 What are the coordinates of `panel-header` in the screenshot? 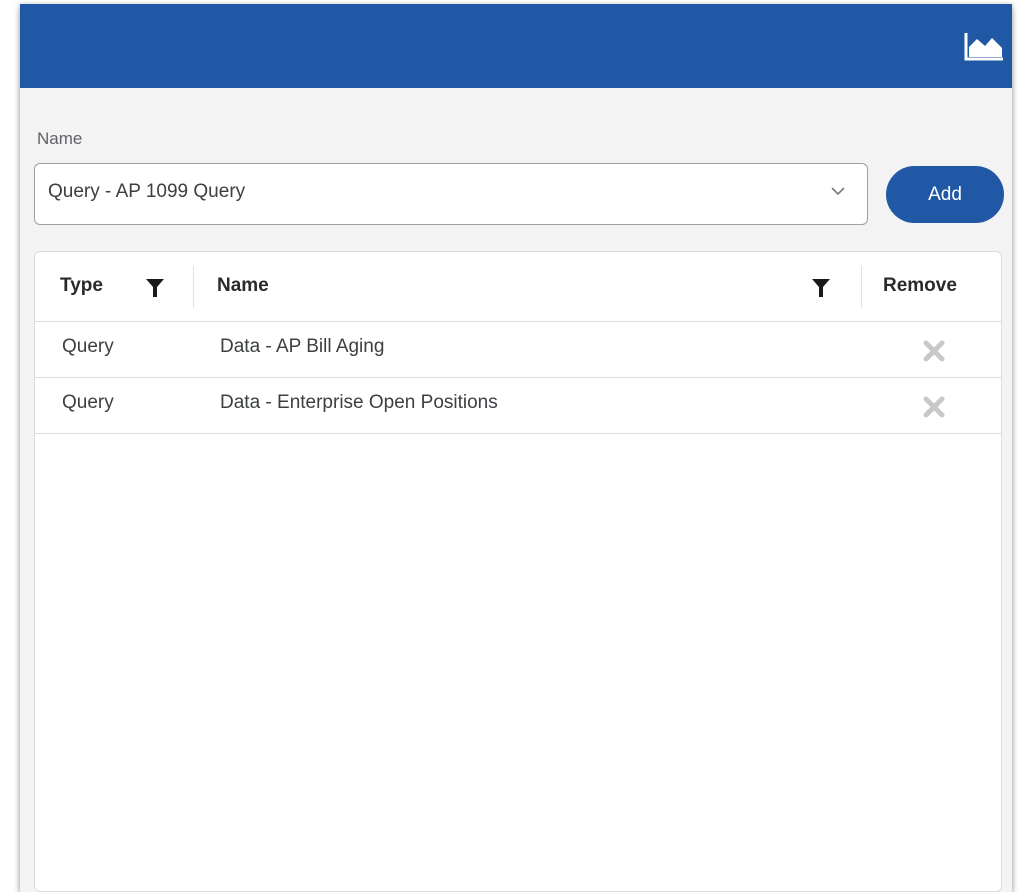 It's located at (516, 46).